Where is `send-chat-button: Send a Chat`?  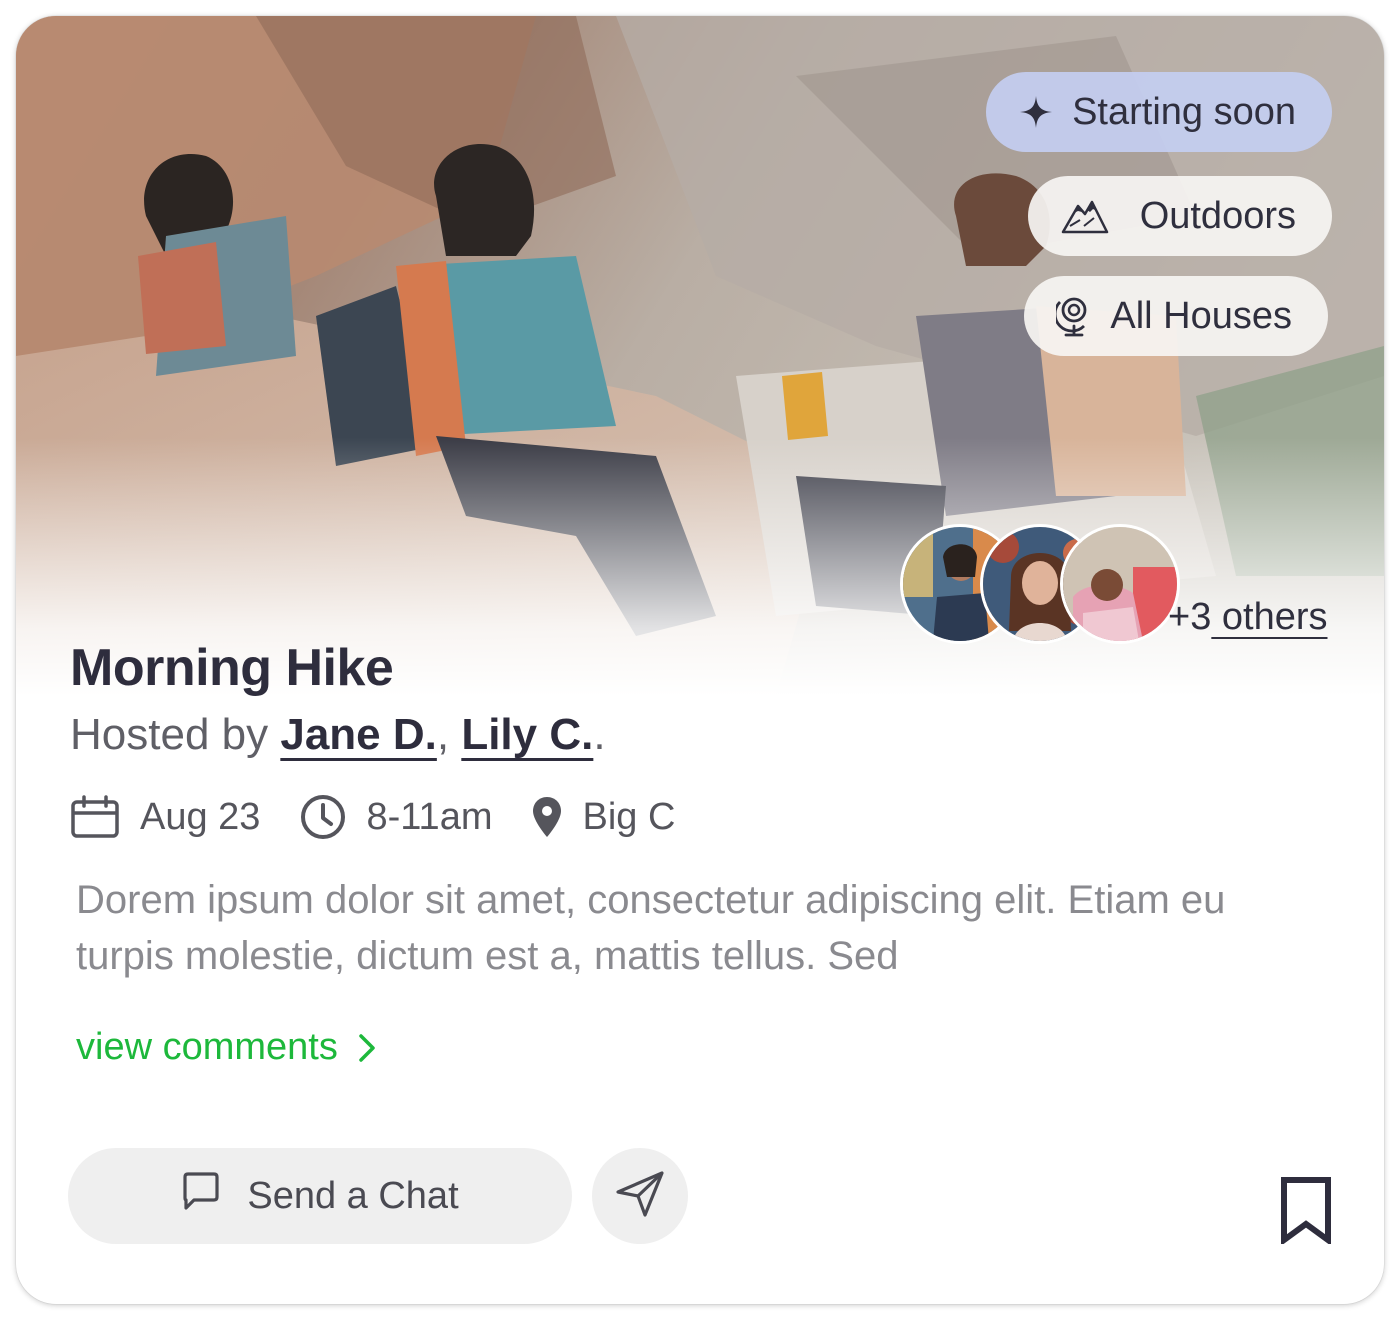
send-chat-button: Send a Chat is located at coordinates (320, 1196).